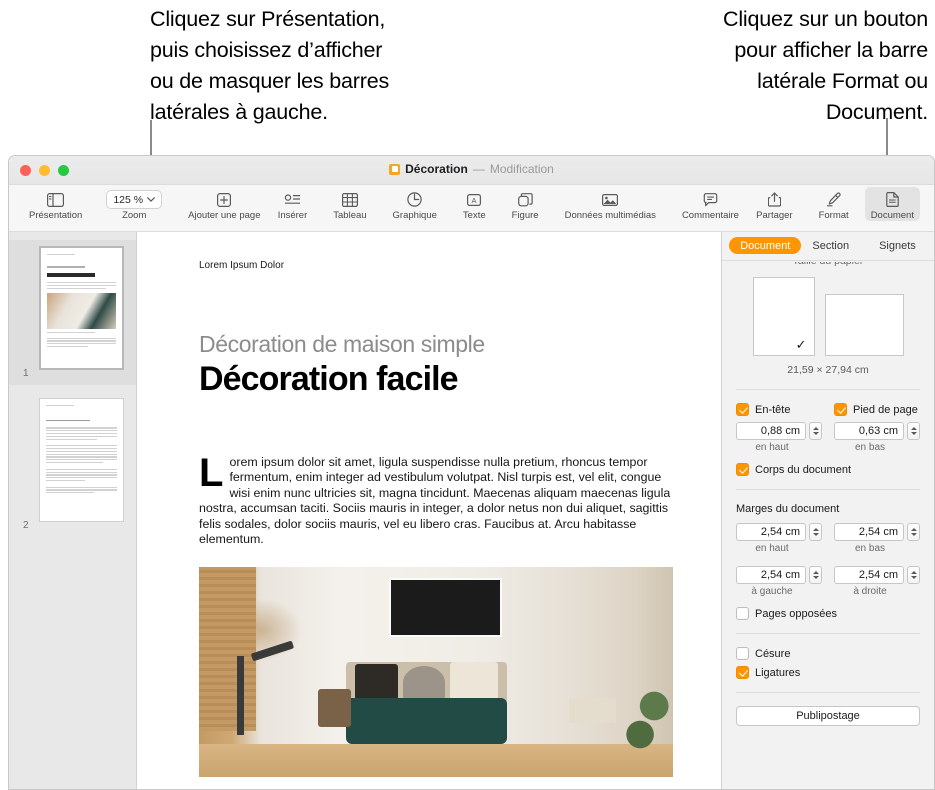 This screenshot has height=790, width=935. I want to click on toolbar-button-document: Document, so click(892, 204).